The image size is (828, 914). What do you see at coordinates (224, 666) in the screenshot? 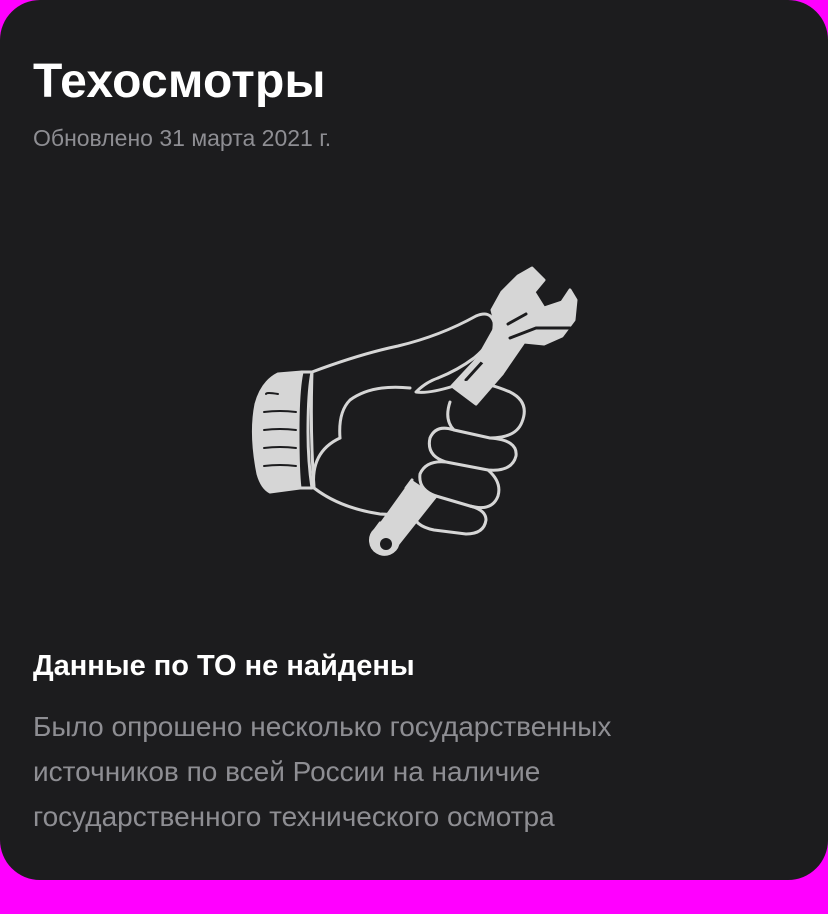
I see `empty-state-title: Данные по ТО не найдены` at bounding box center [224, 666].